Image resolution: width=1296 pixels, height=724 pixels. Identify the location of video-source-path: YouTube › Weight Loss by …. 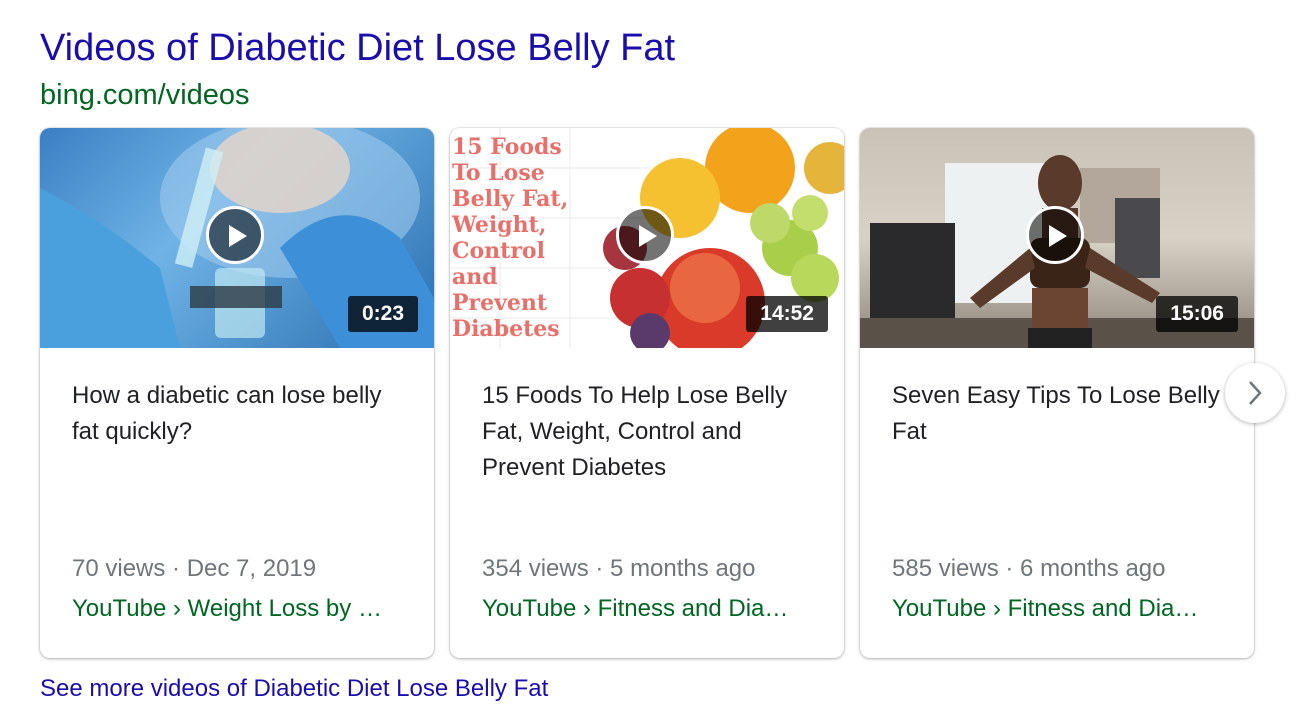
(227, 608).